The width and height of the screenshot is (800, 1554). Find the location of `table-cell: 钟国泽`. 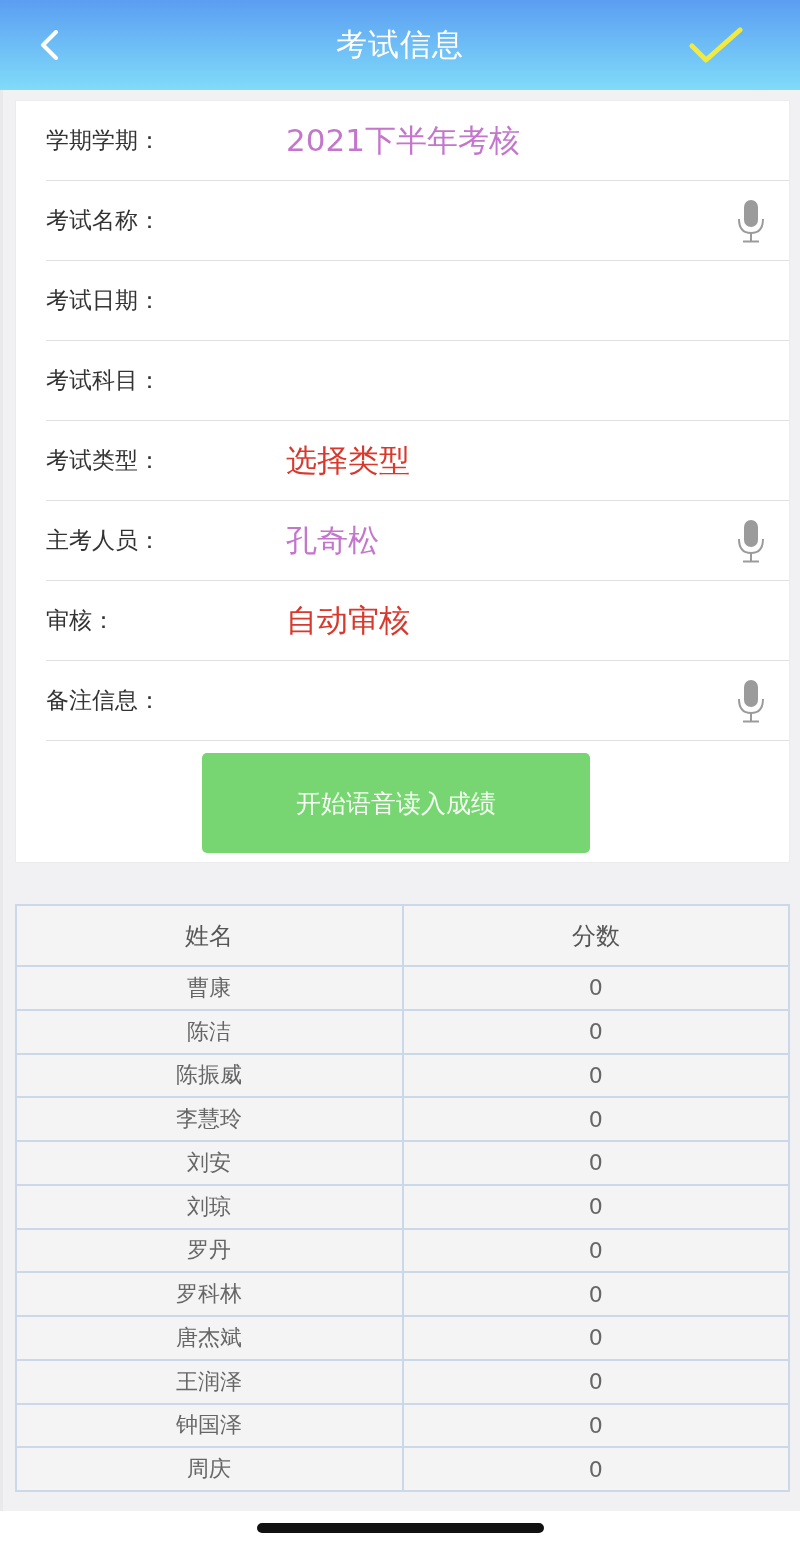

table-cell: 钟国泽 is located at coordinates (209, 1425).